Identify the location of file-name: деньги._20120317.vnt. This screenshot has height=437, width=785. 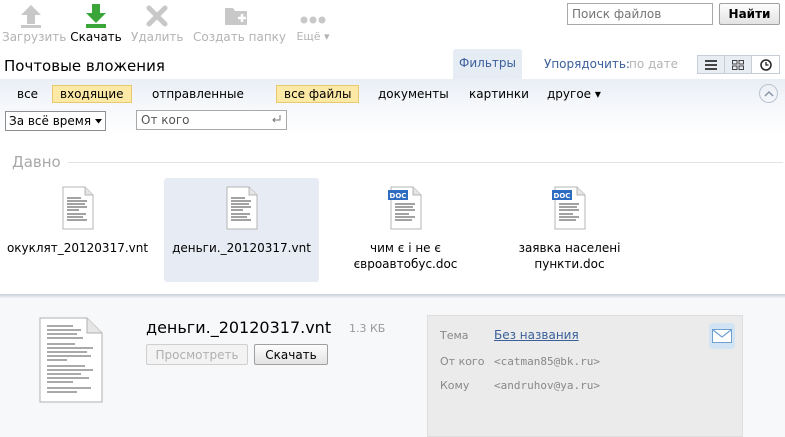
(241, 248).